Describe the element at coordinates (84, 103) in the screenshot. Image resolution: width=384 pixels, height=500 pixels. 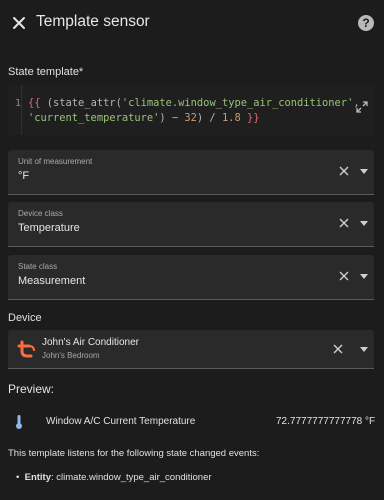
I see `code-func: state_attr` at that location.